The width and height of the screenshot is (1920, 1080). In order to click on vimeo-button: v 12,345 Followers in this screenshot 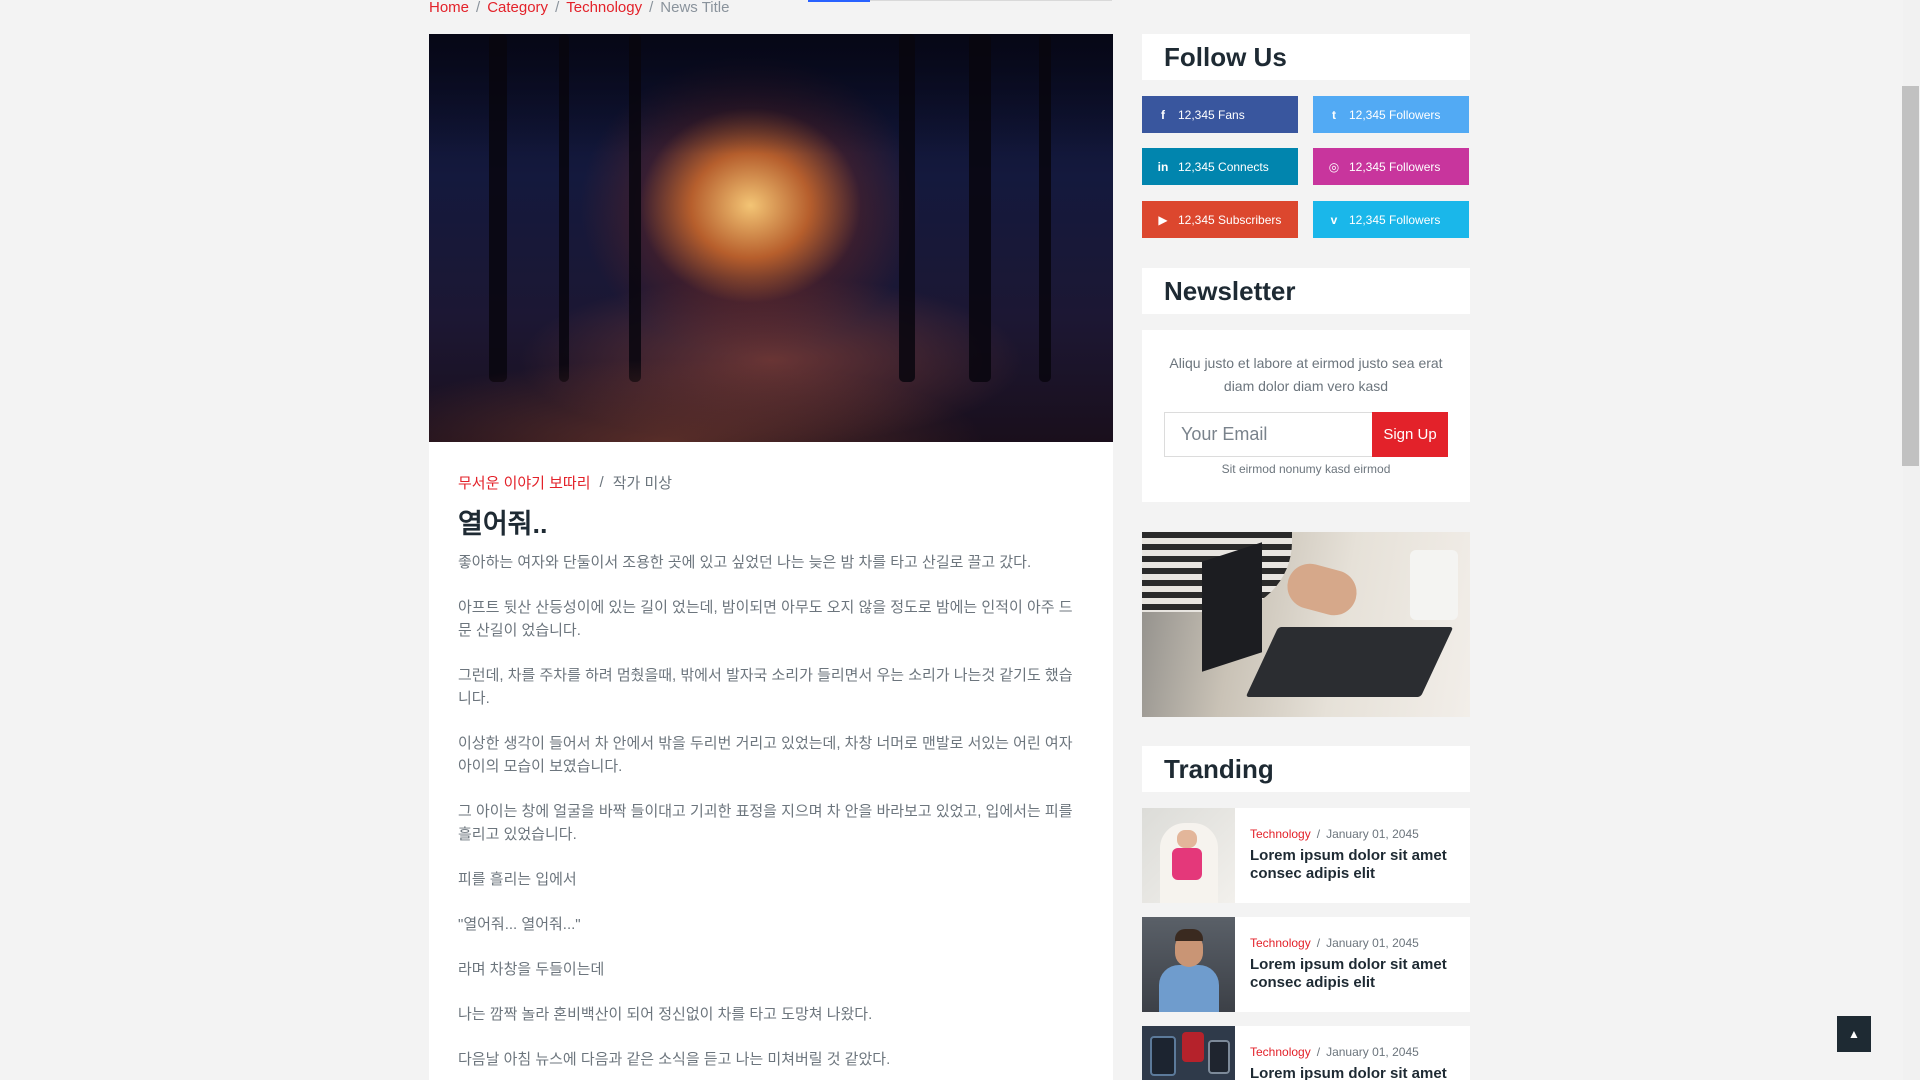, I will do `click(1391, 219)`.